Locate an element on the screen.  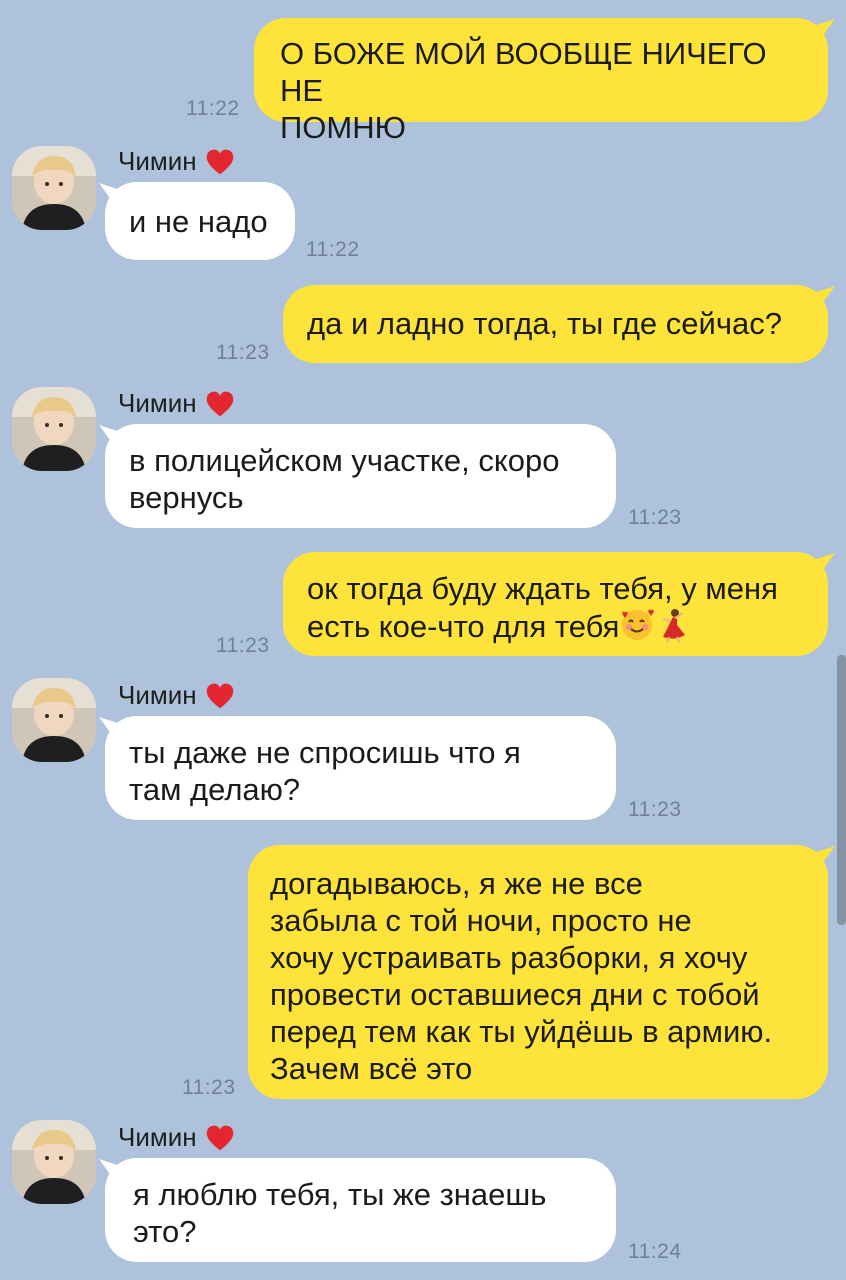
message-text-line: ок тогда буду ждать тебя, у меня is located at coordinates (542, 588).